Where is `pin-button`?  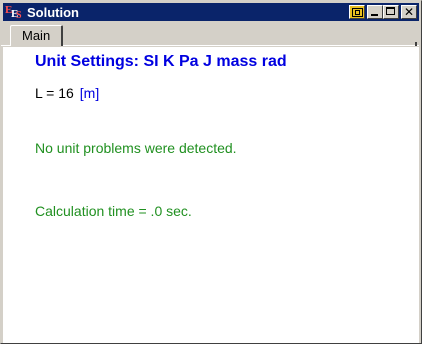 pin-button is located at coordinates (357, 12).